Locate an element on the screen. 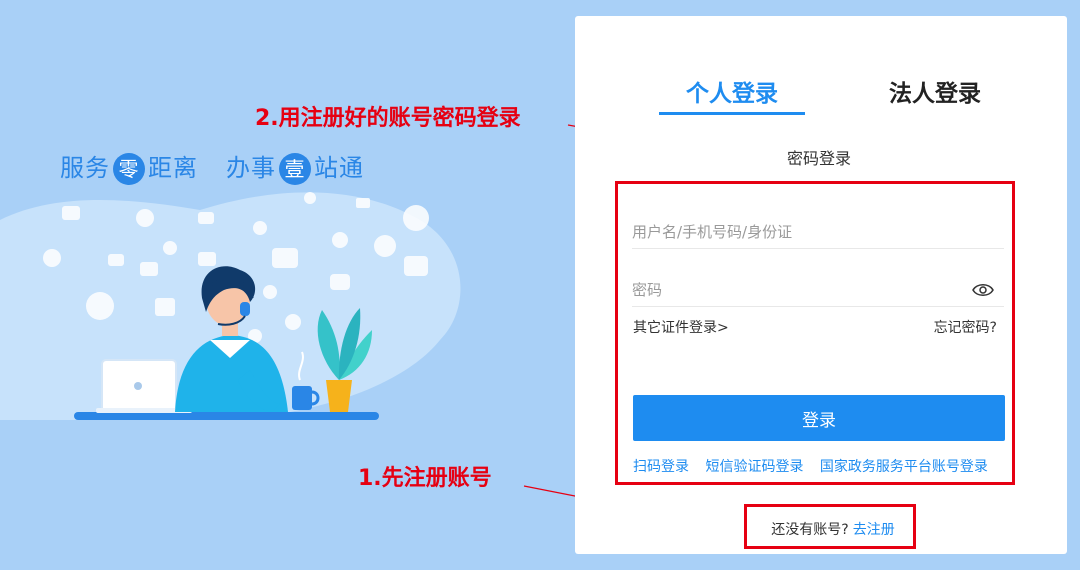 This screenshot has height=570, width=1080. password-field-wrapper is located at coordinates (818, 291).